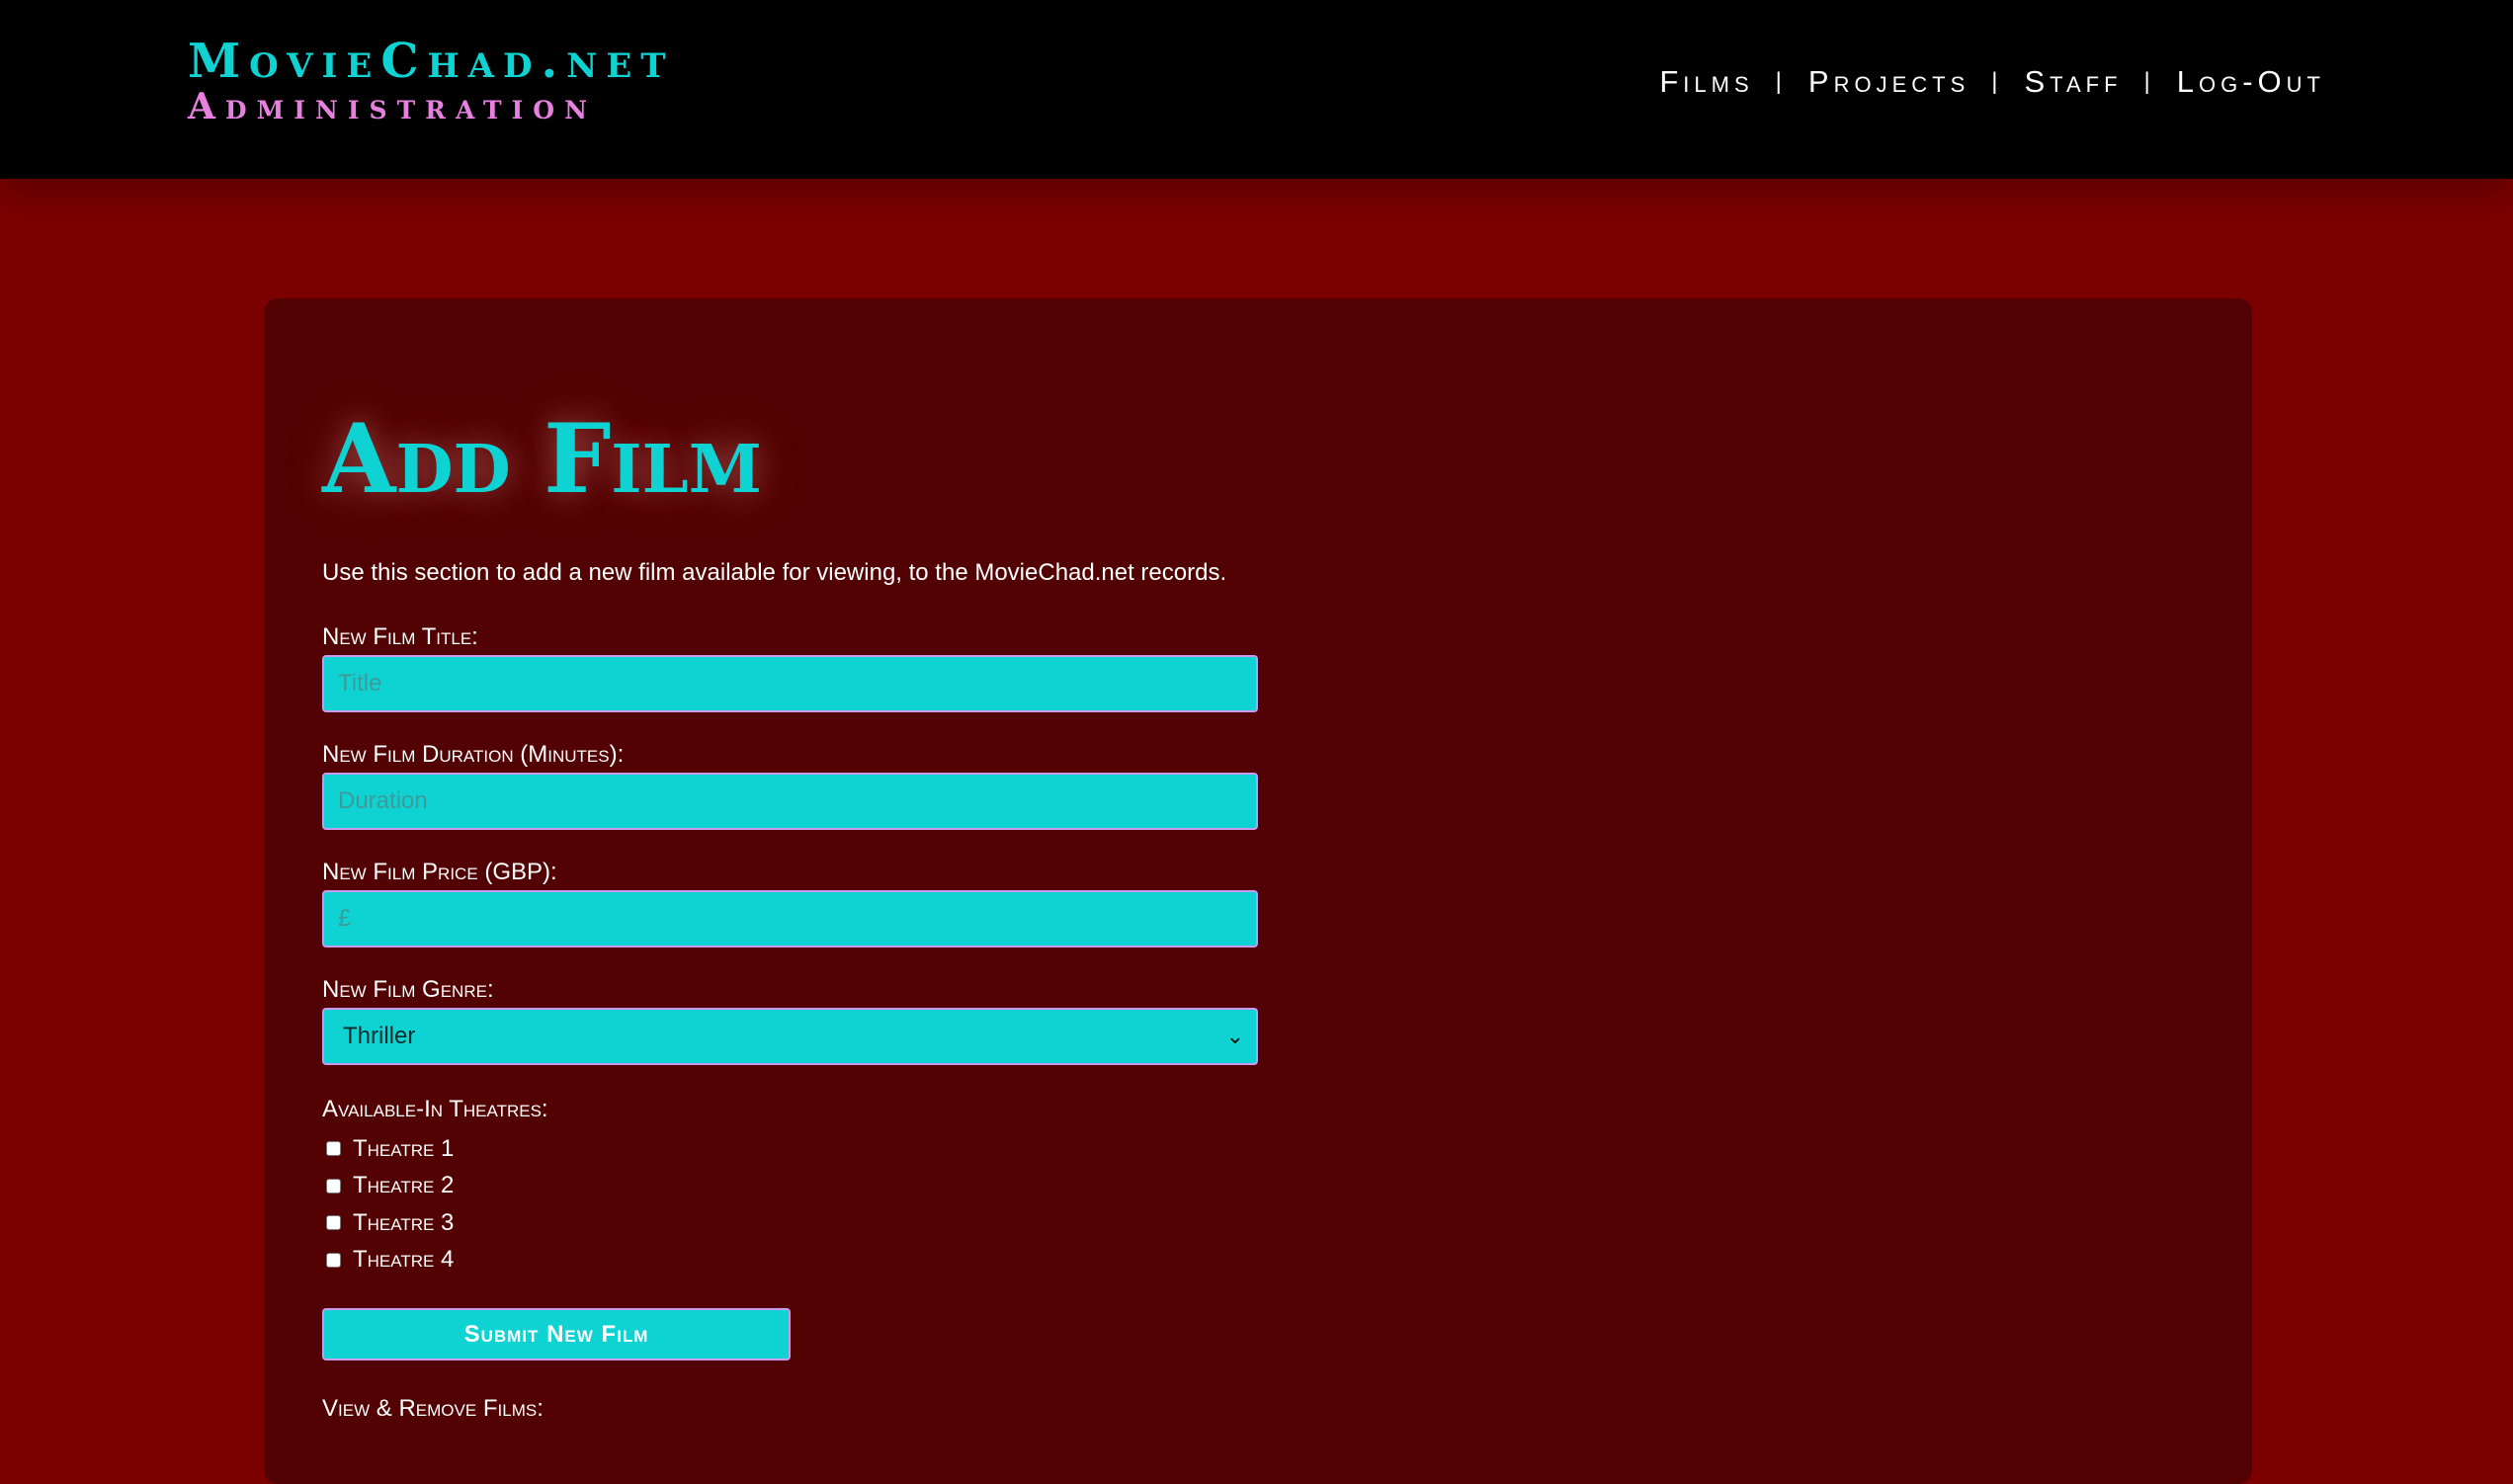  What do you see at coordinates (556, 1334) in the screenshot?
I see `submit-new-film-button: Submit New Film` at bounding box center [556, 1334].